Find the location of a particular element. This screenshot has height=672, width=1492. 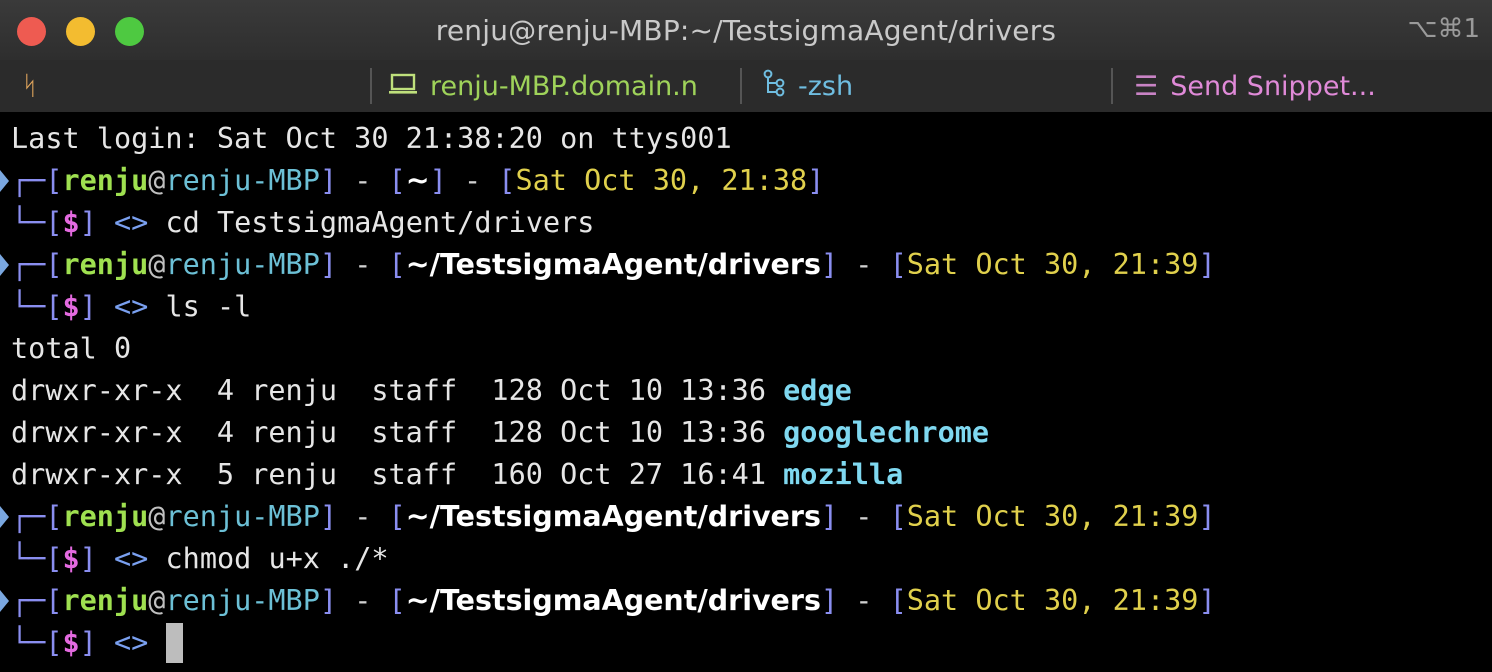

prompt-command-line: └─[$] <> chmod u+x ./* is located at coordinates (200, 558).